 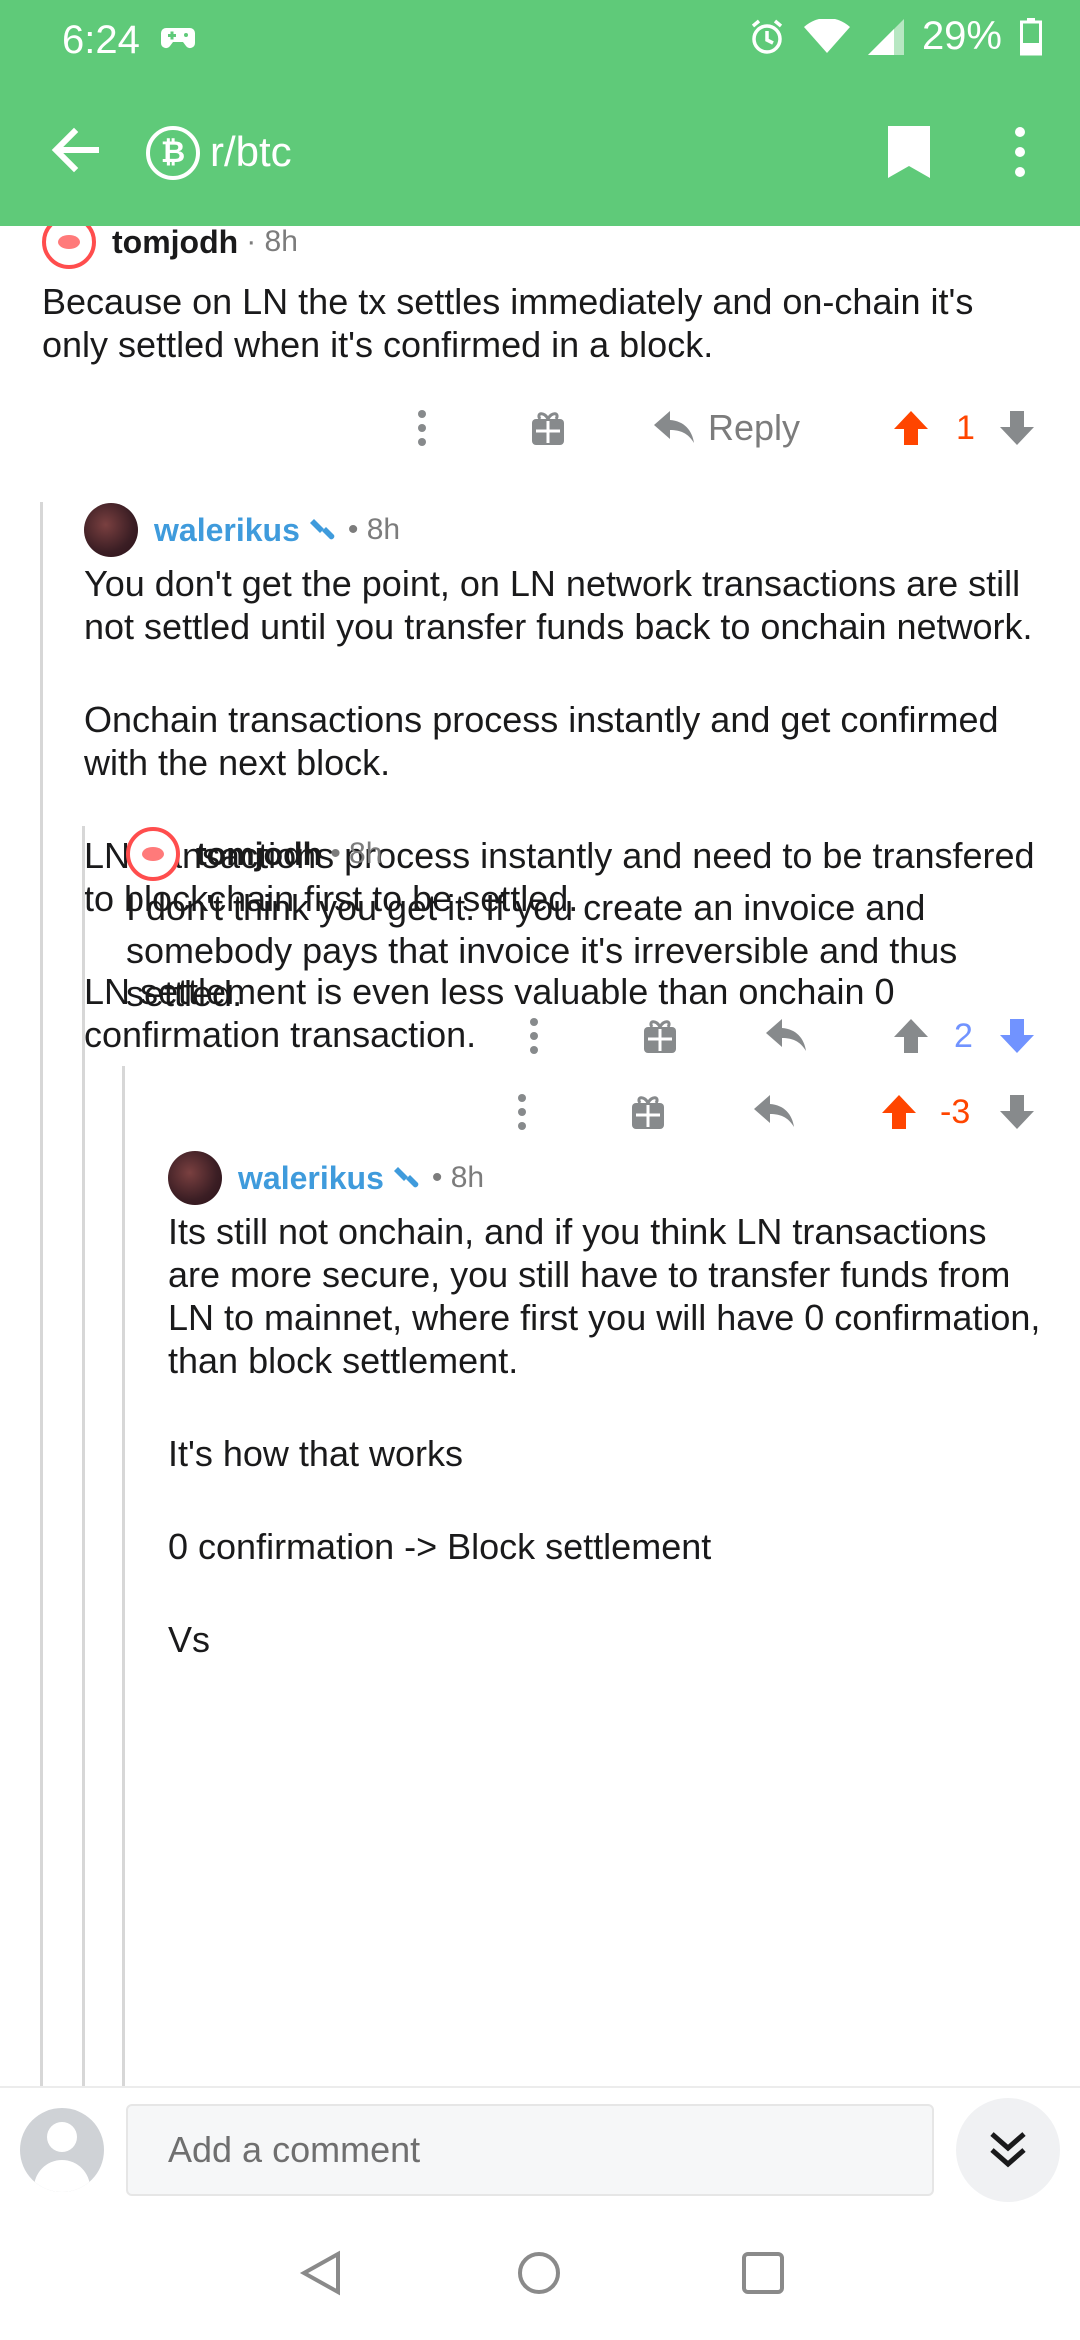 I want to click on add-comment-input, so click(x=530, y=2150).